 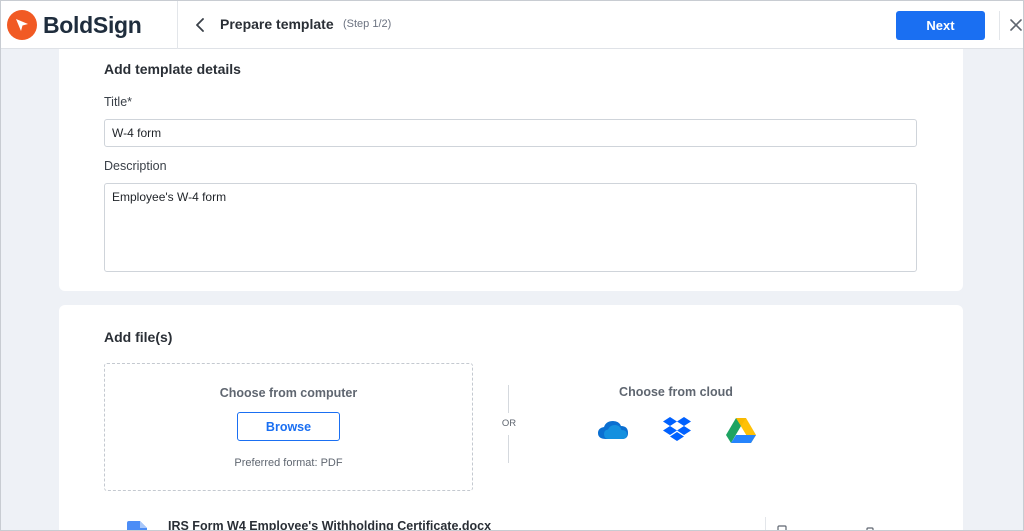 I want to click on step-indicator: (Step 1/2), so click(x=367, y=24).